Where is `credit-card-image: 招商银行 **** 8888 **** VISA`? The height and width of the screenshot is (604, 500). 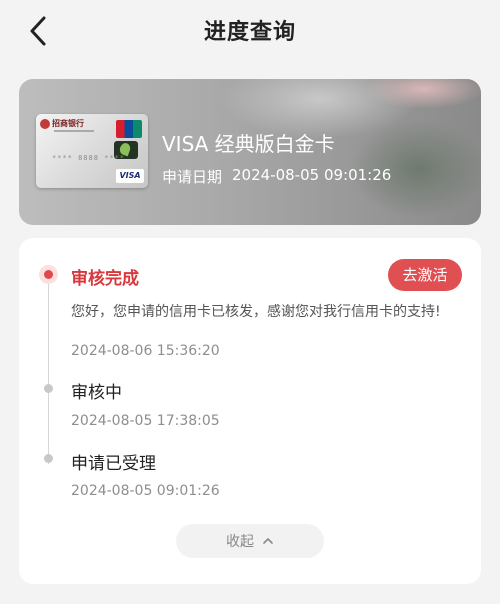
credit-card-image: 招商银行 **** 8888 **** VISA is located at coordinates (92, 151).